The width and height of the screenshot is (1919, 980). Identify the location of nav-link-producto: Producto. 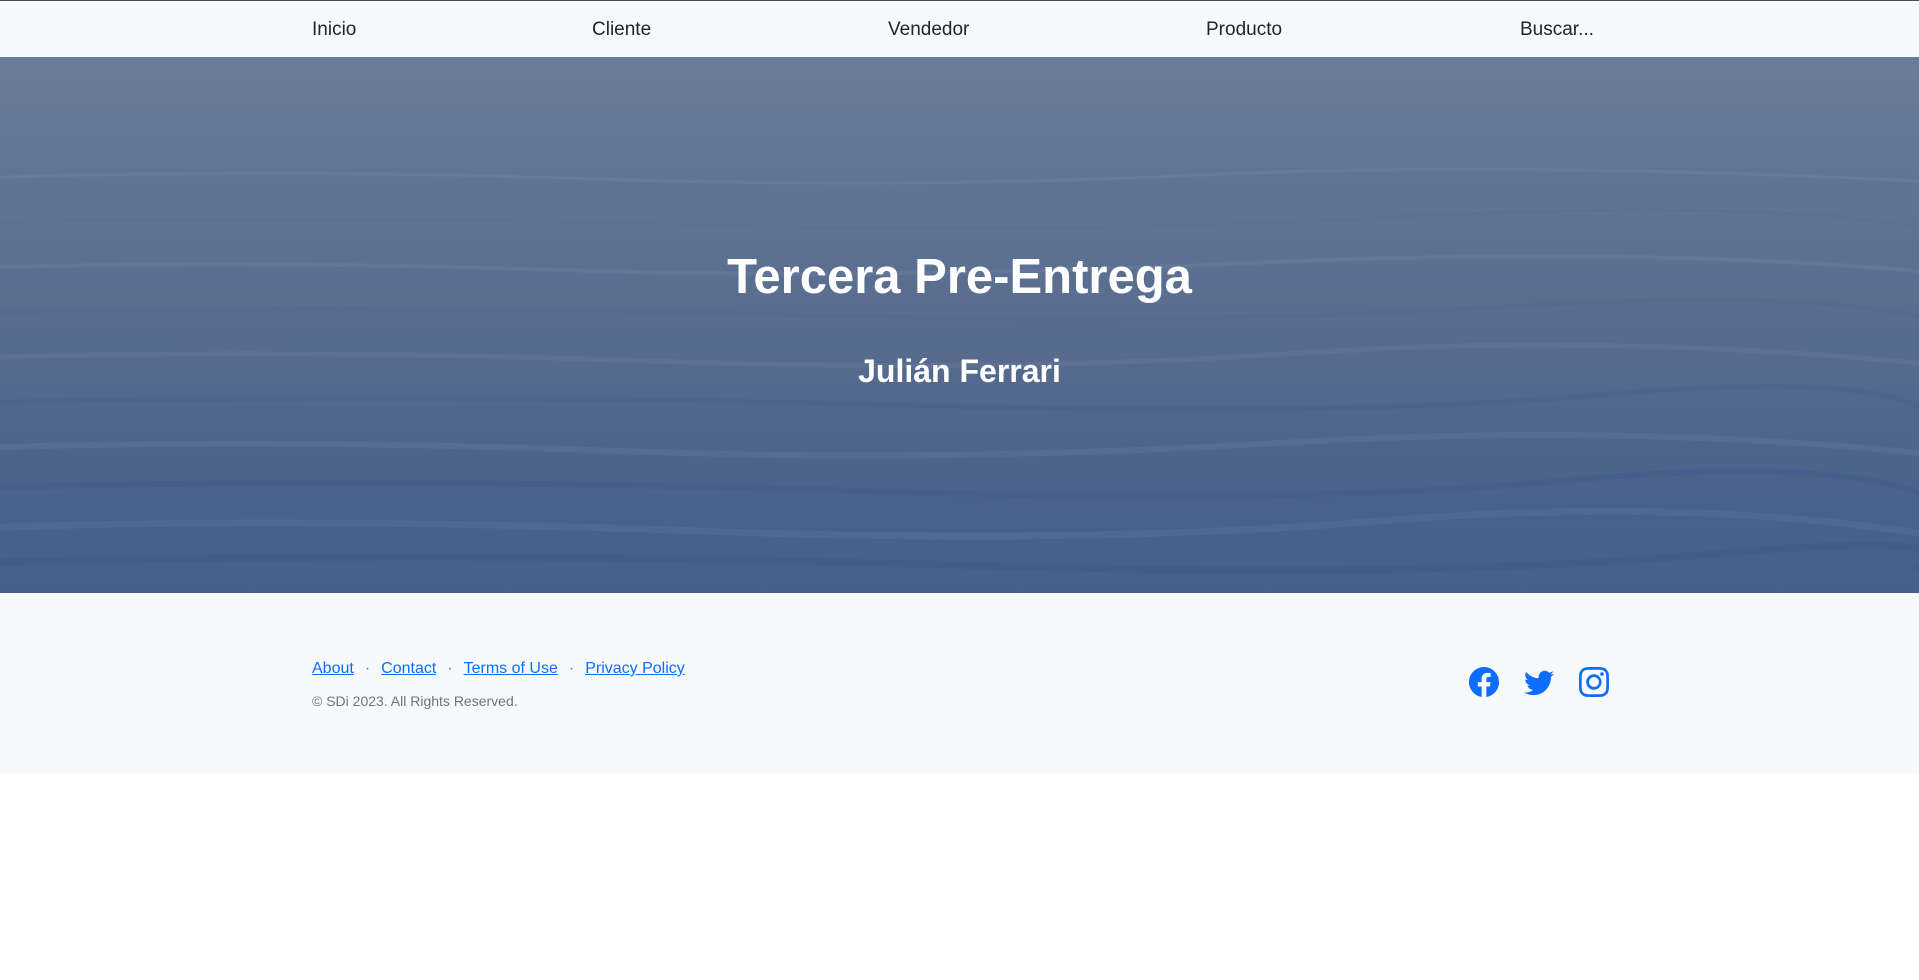
(1244, 30).